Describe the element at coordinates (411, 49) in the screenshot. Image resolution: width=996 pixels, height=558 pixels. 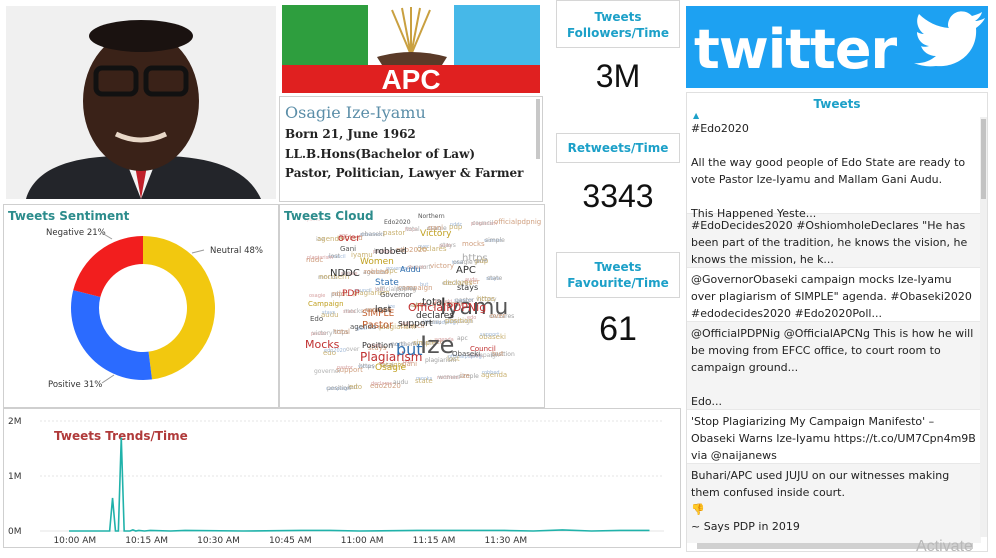
I see `apc-party-logo: APC` at that location.